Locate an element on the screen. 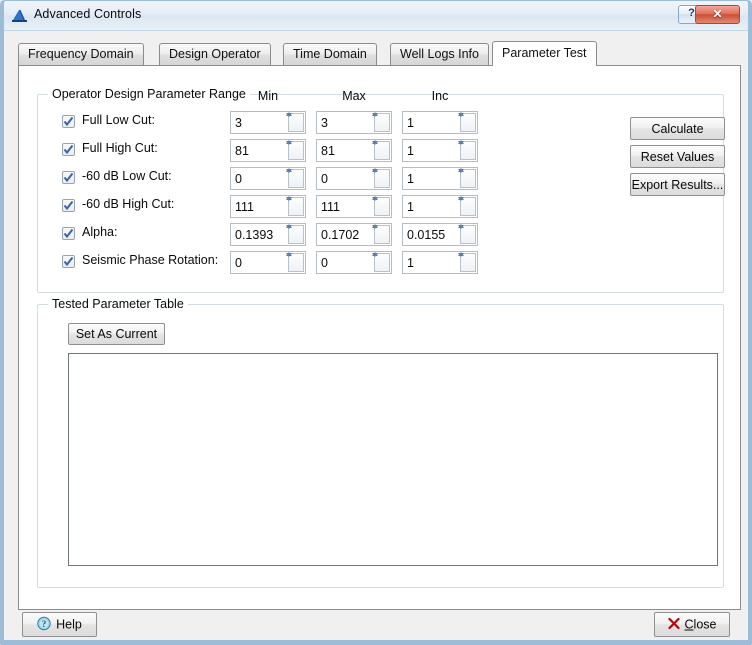  tab-label: Well Logs Info is located at coordinates (439, 54).